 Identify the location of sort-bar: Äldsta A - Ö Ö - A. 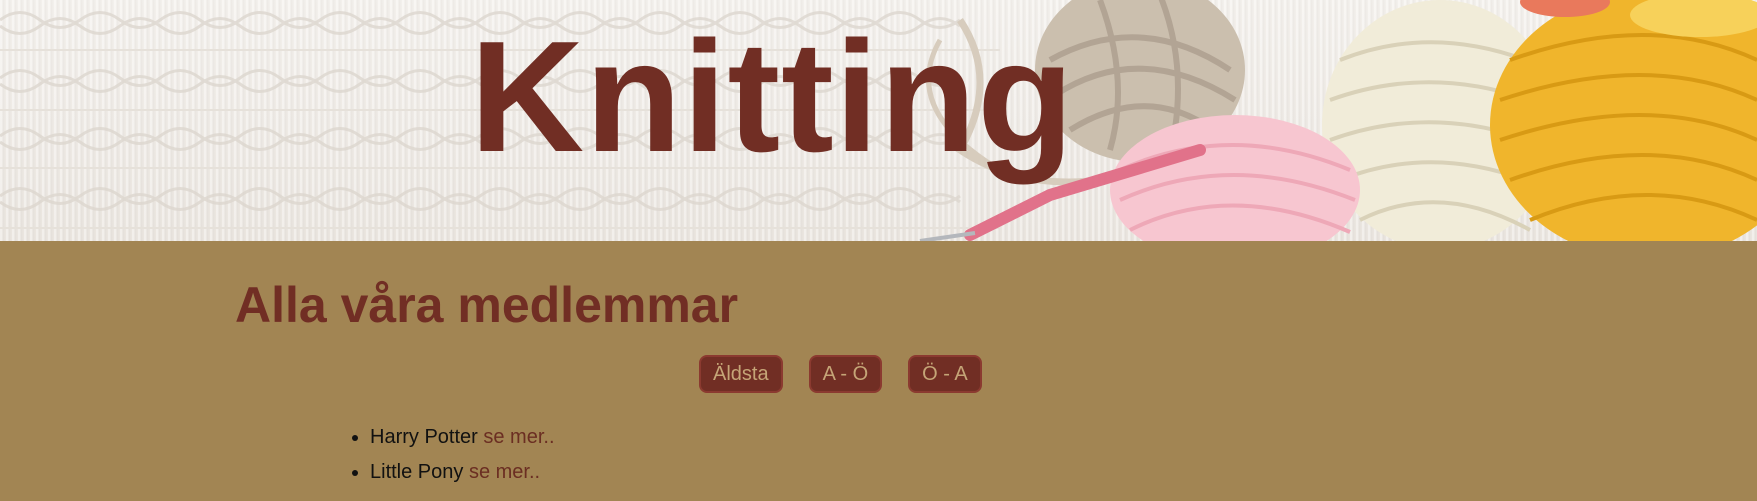
(840, 374).